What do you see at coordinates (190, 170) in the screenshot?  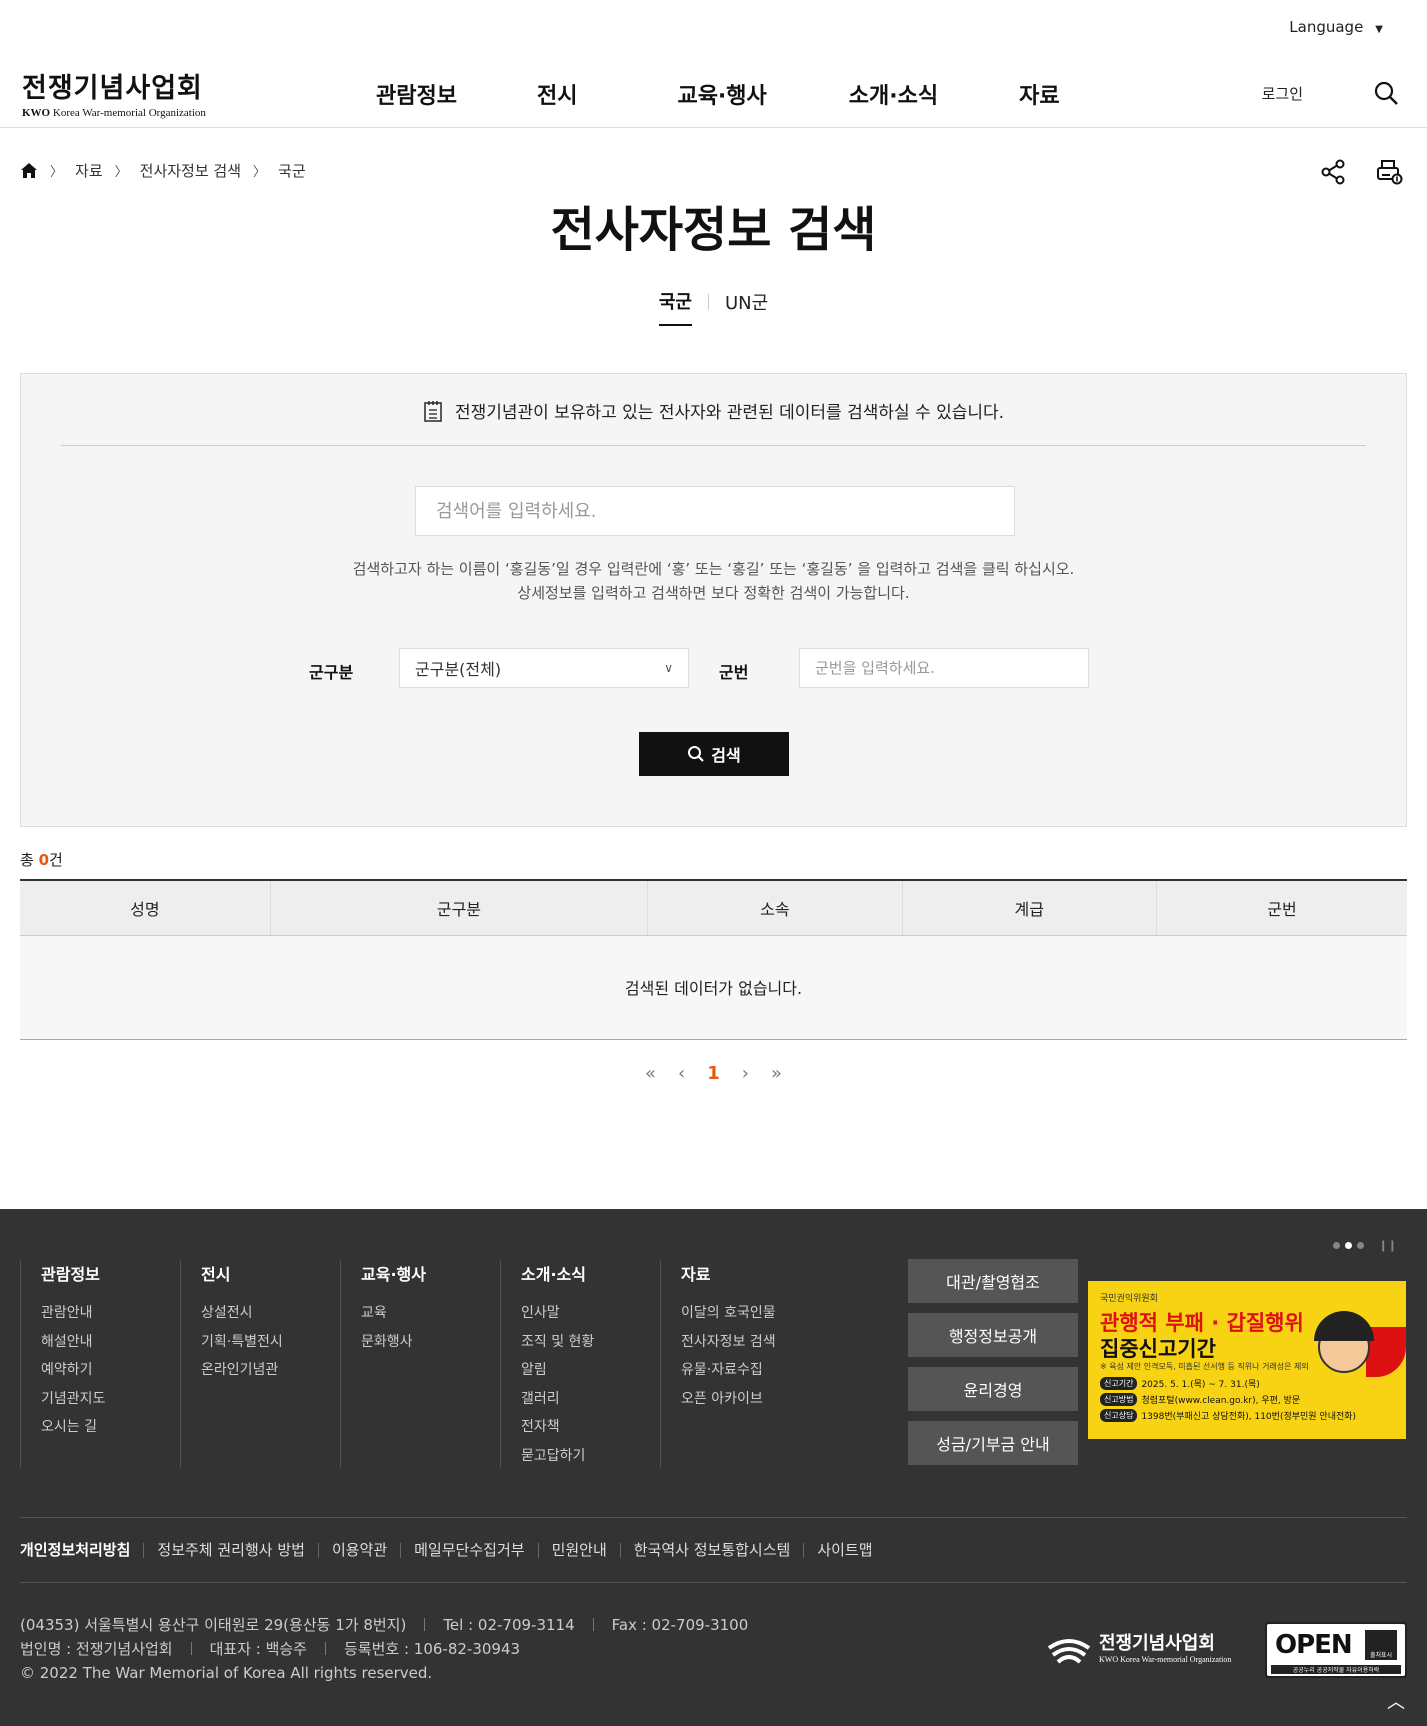 I see `breadcrumb-item-search: 전사자정보 검색` at bounding box center [190, 170].